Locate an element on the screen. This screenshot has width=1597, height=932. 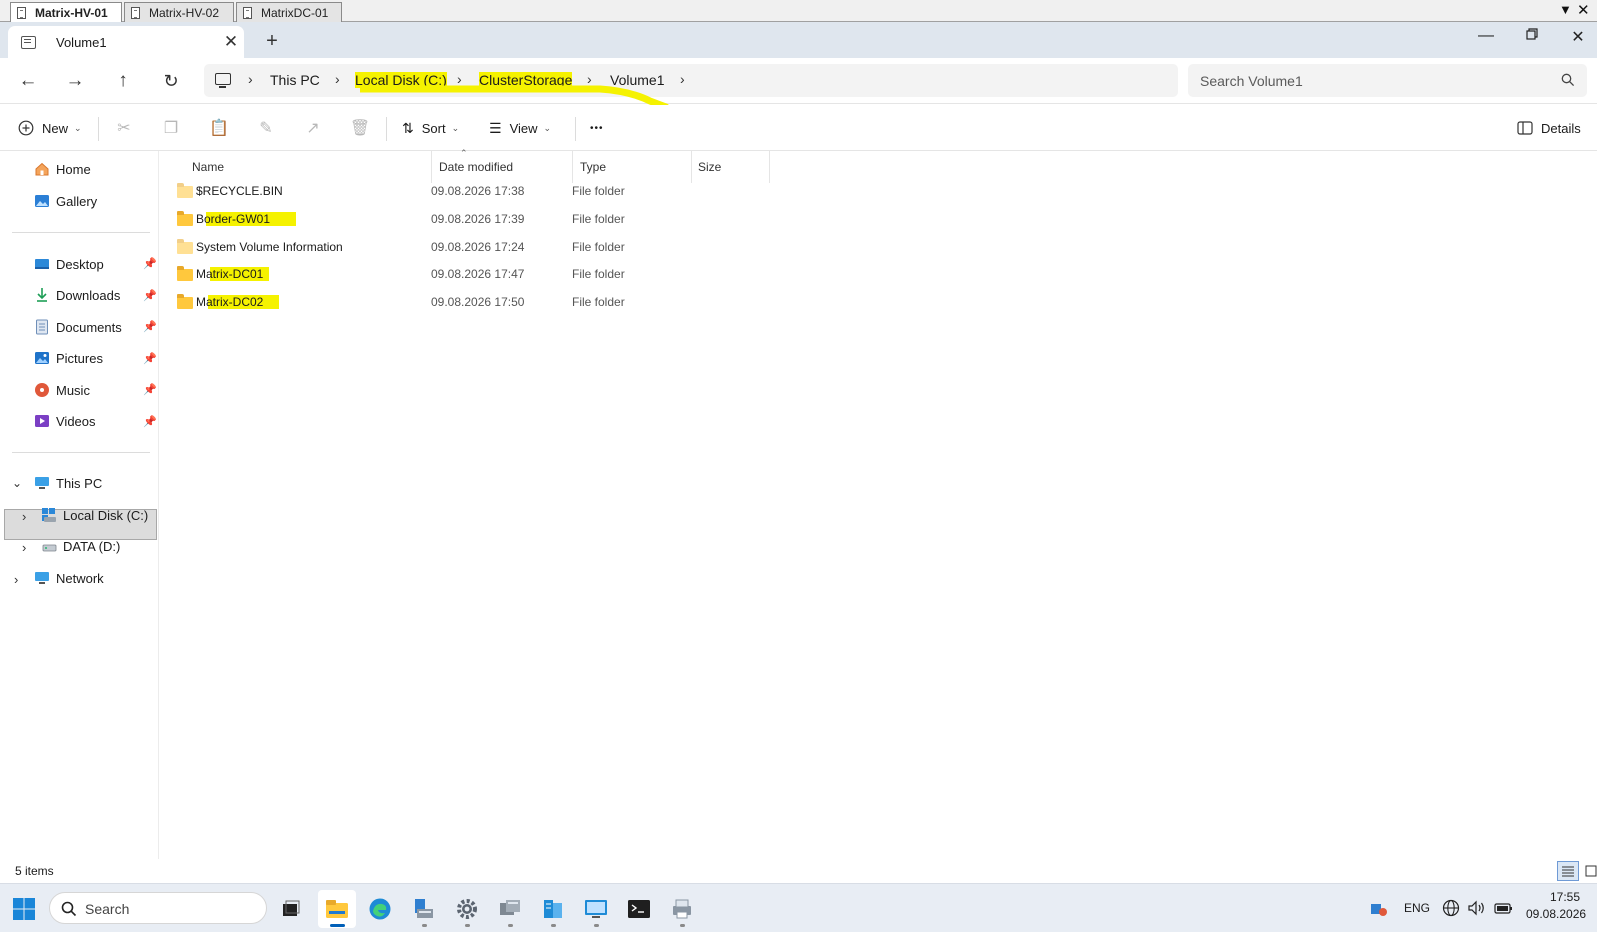
sidebar-item-label: Desktop is located at coordinates (80, 264).